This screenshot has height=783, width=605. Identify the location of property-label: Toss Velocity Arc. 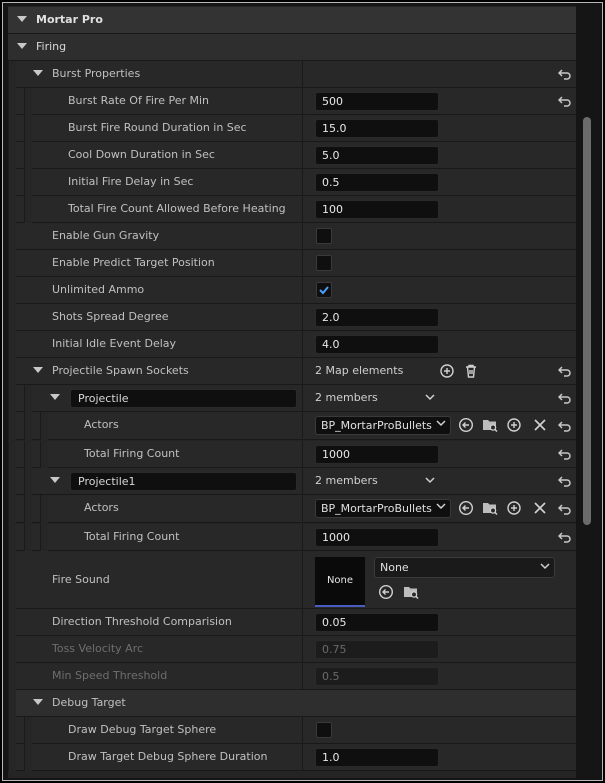
(98, 648).